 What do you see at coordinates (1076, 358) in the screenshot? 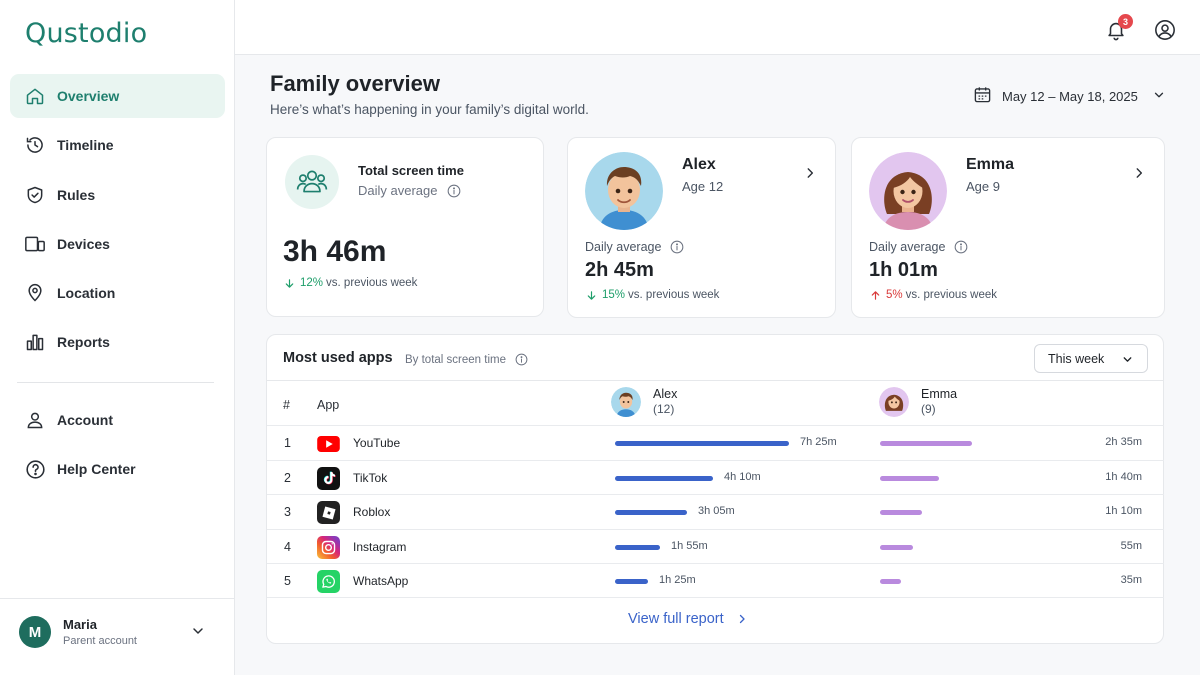
I see `period-select-value: This week` at bounding box center [1076, 358].